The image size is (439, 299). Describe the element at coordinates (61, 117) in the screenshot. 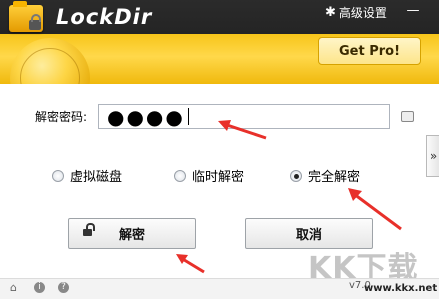

I see `password-label: 解密密码:` at that location.